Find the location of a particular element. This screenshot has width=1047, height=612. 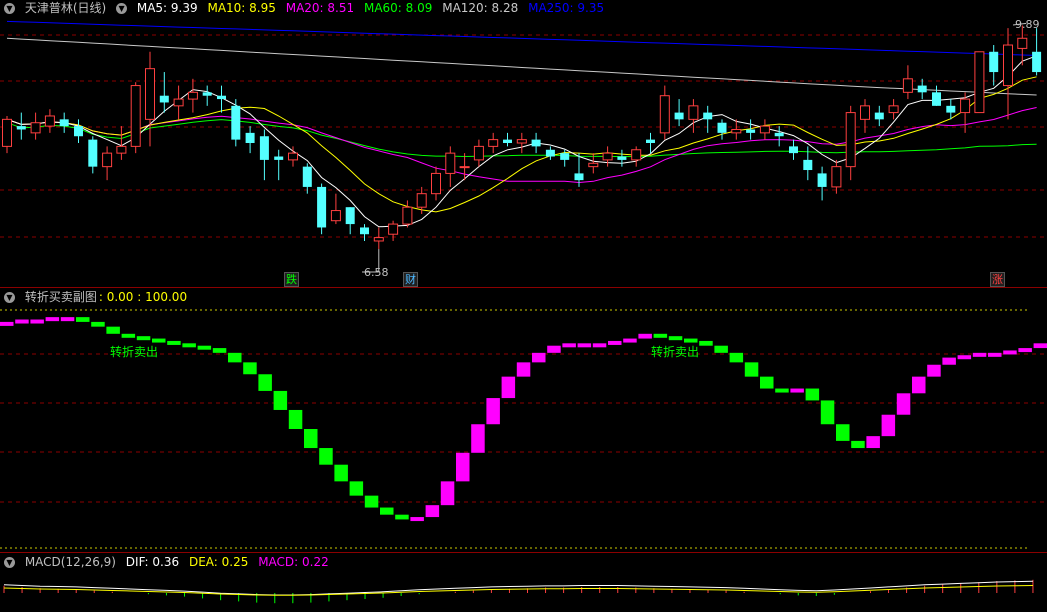

indicator-header: ▼ 转折买卖副图: 0.00 : 100.00 is located at coordinates (98, 297).